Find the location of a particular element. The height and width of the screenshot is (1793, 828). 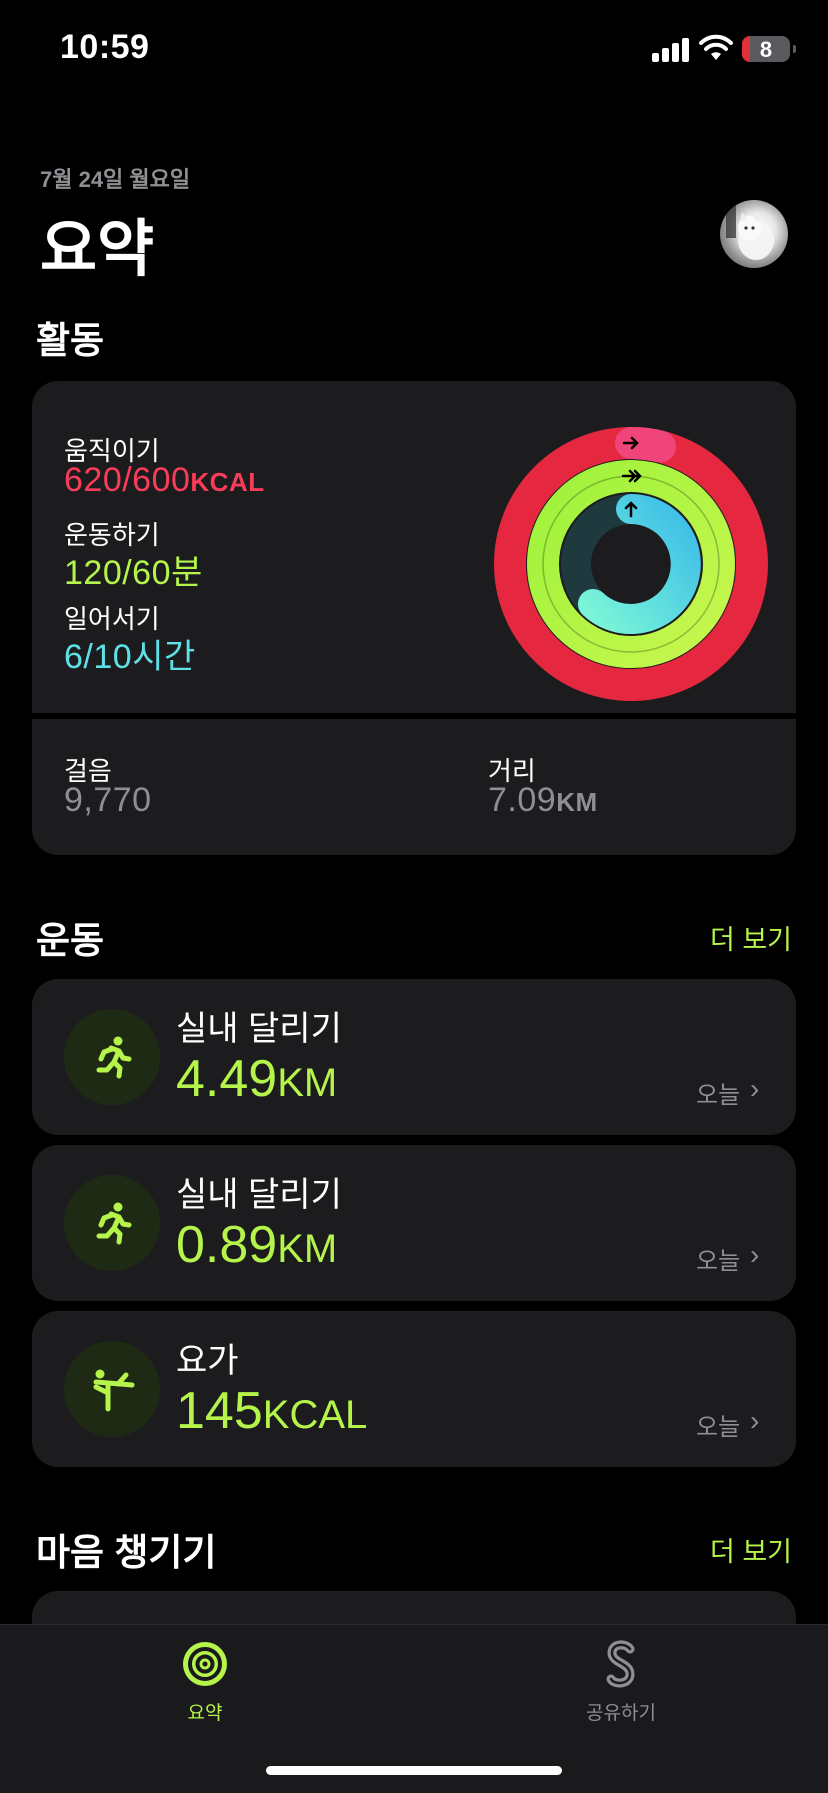

tab-summary: 요약 is located at coordinates (205, 1682).